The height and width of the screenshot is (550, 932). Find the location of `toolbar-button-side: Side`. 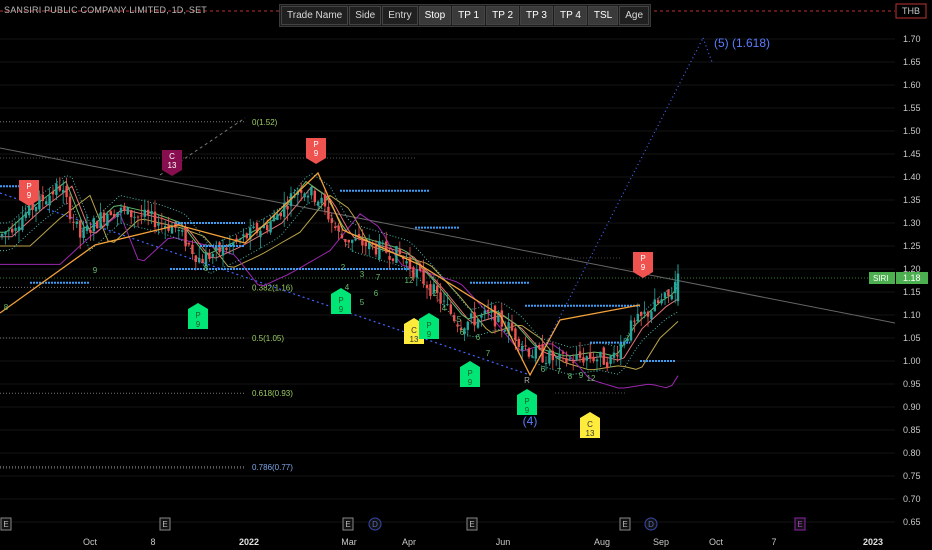

toolbar-button-side: Side is located at coordinates (365, 15).